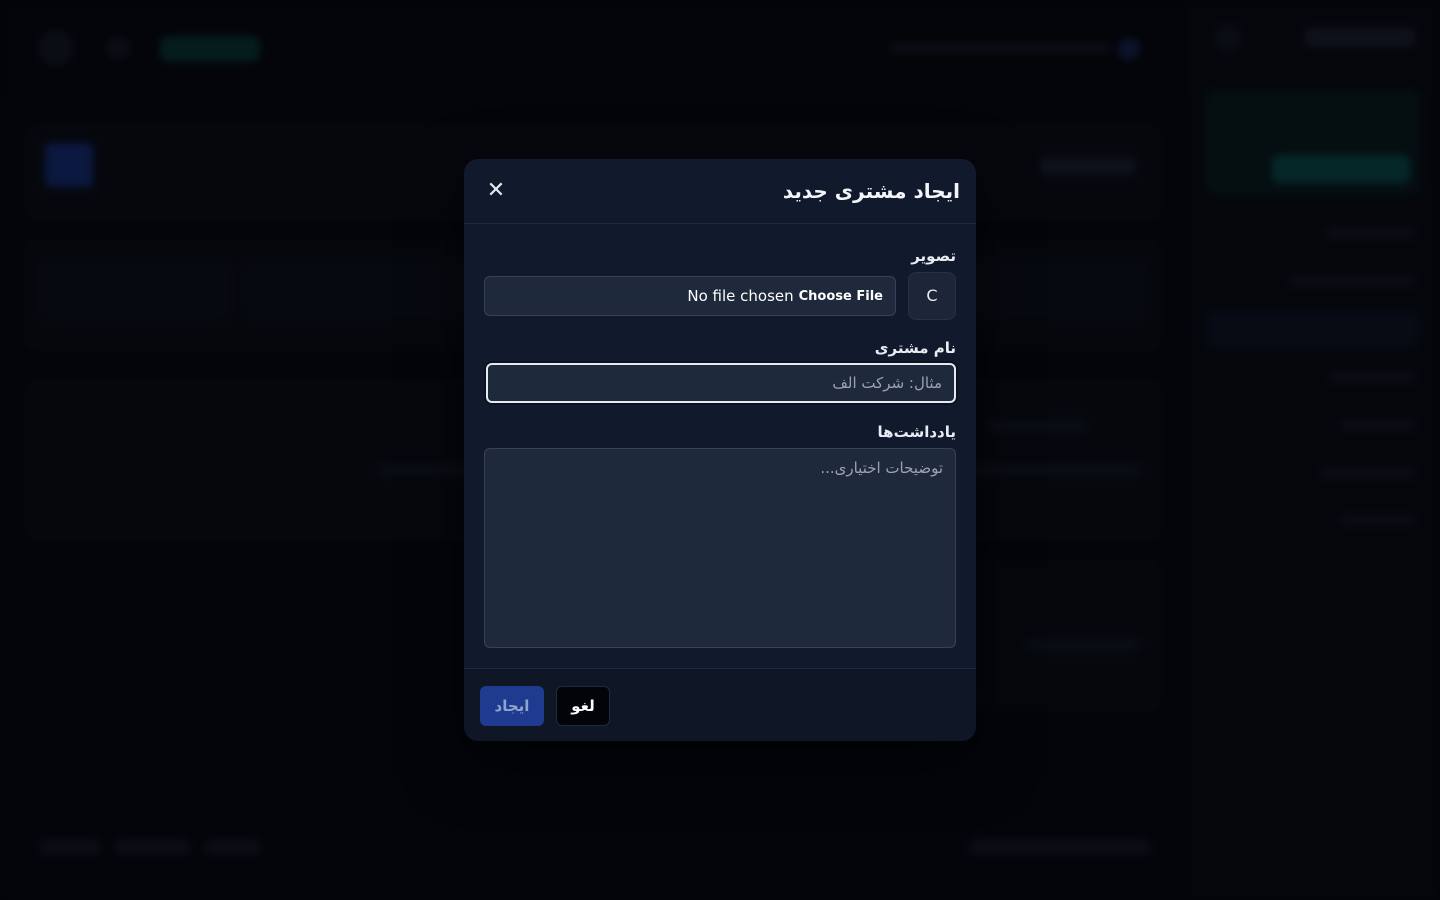  What do you see at coordinates (740, 296) in the screenshot?
I see `file-status-text: No file chosen` at bounding box center [740, 296].